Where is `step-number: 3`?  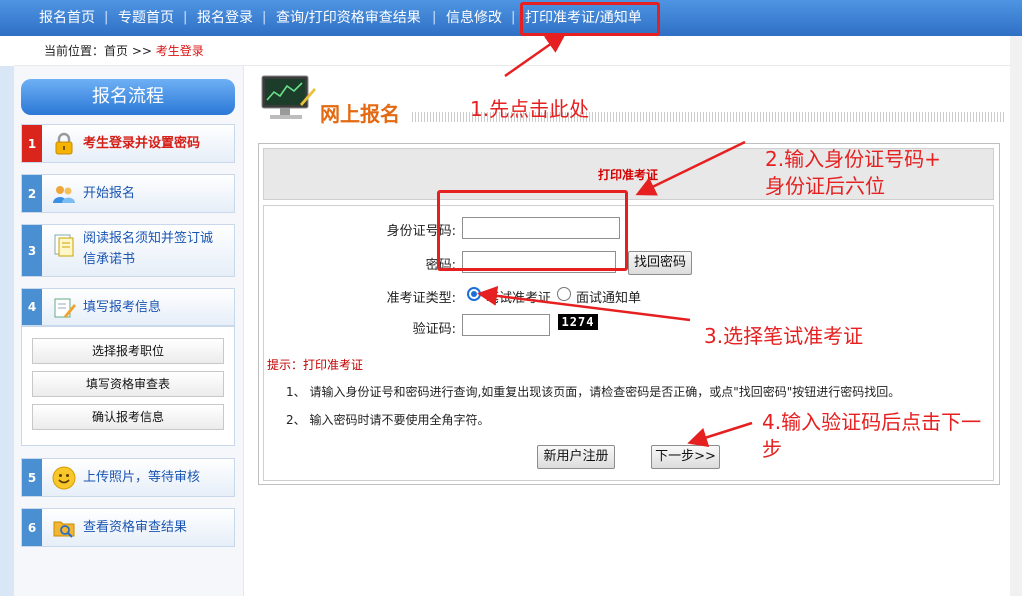
step-number: 3 is located at coordinates (32, 250).